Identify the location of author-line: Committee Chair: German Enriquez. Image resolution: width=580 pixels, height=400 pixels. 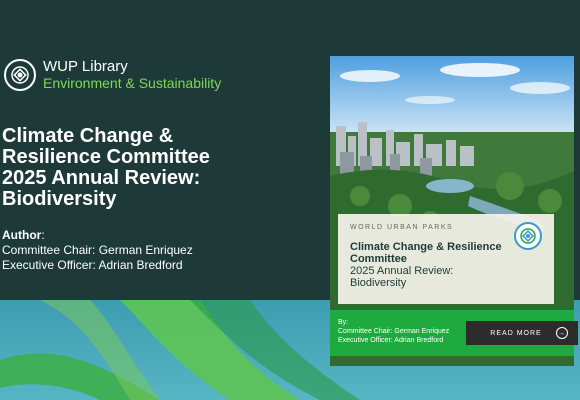
(97, 250).